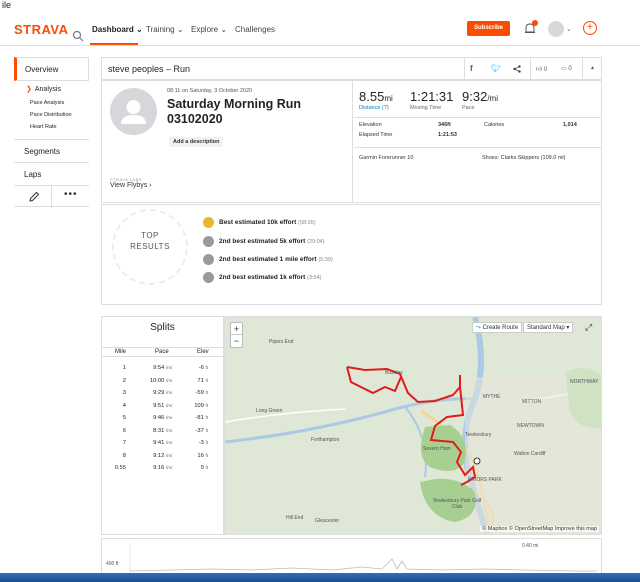 This screenshot has width=640, height=582. I want to click on user-avatar, so click(556, 29).